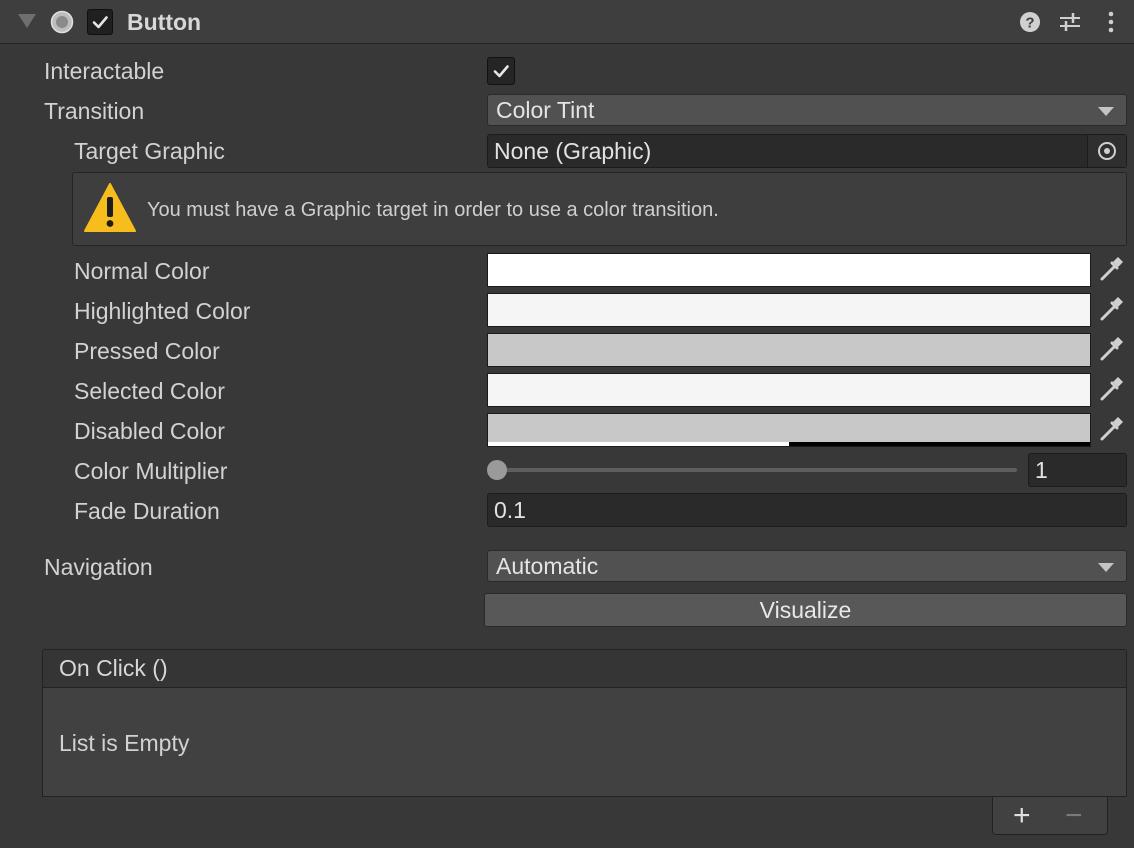 Image resolution: width=1134 pixels, height=848 pixels. I want to click on warning-icon, so click(110, 207).